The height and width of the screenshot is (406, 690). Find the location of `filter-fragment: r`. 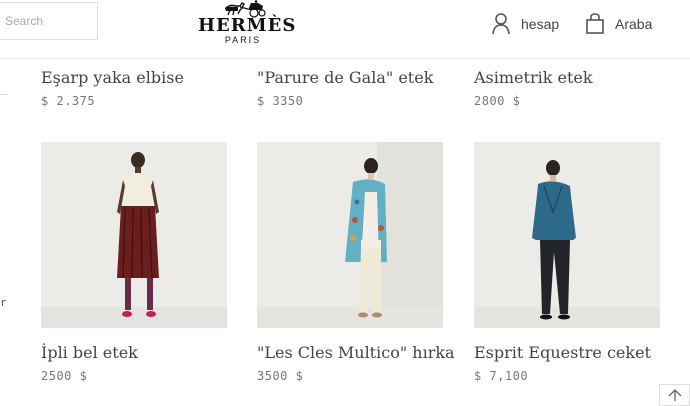

filter-fragment: r is located at coordinates (3, 302).